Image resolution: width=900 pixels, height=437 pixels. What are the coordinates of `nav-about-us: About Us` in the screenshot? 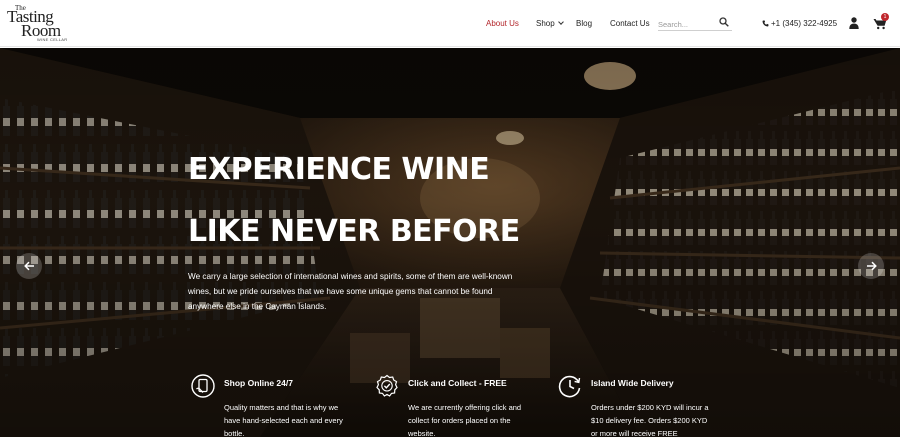 It's located at (502, 23).